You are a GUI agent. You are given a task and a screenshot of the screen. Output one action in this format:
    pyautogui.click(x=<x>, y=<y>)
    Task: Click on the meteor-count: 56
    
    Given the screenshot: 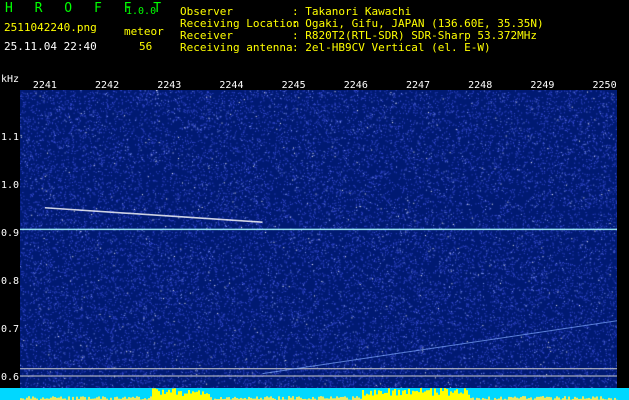 What is the action you would take?
    pyautogui.click(x=146, y=46)
    